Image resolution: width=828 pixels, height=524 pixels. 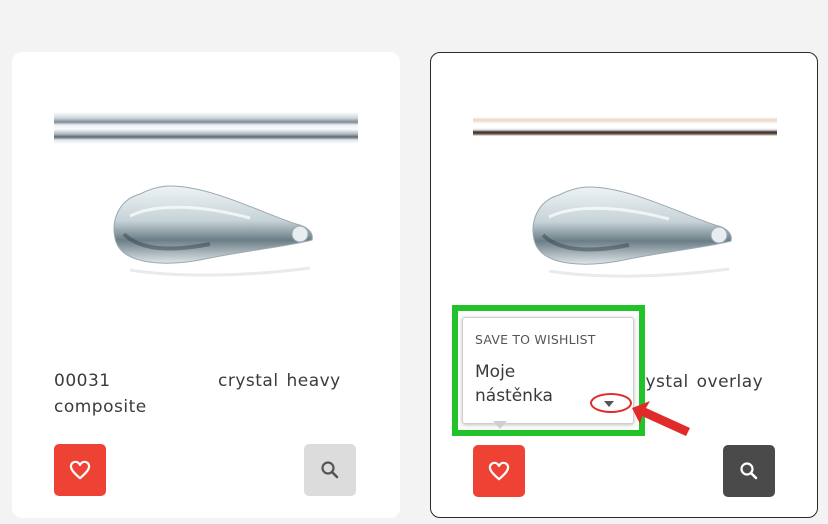 What do you see at coordinates (661, 418) in the screenshot?
I see `annotation-arrow-icon` at bounding box center [661, 418].